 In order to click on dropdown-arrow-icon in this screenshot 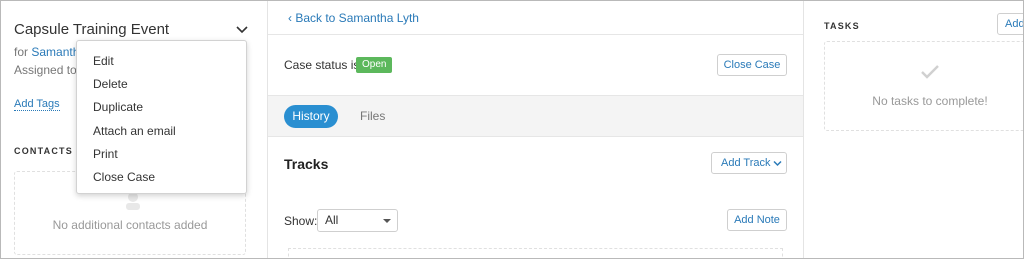, I will do `click(387, 221)`.